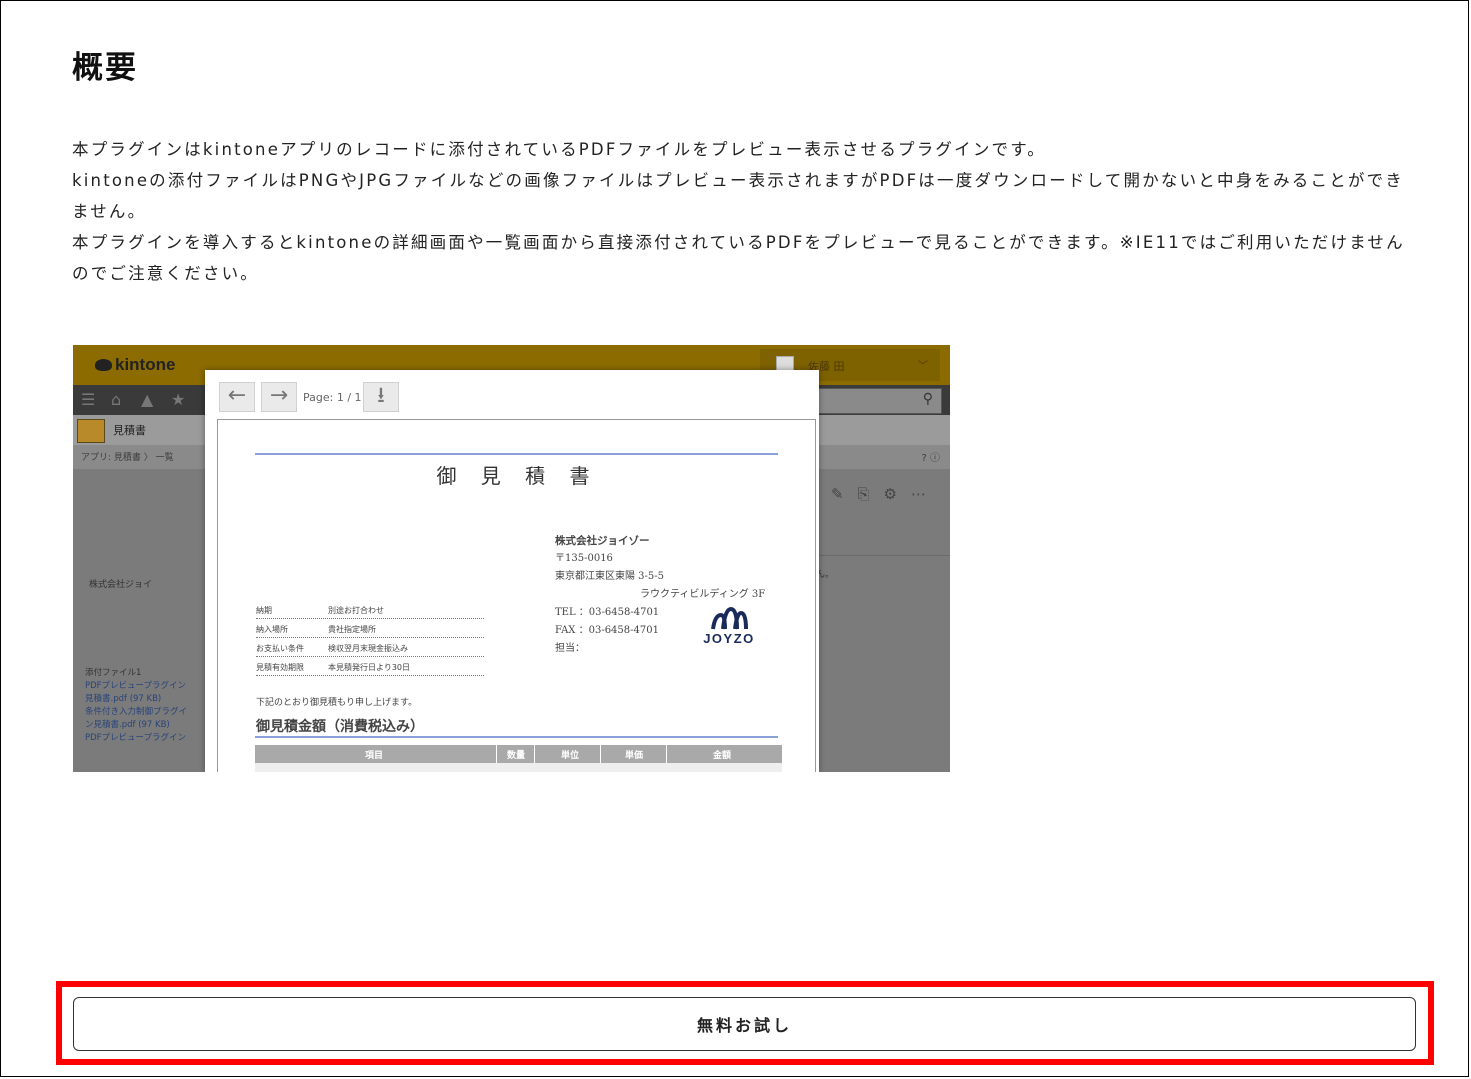 This screenshot has height=1079, width=1471. What do you see at coordinates (127, 458) in the screenshot?
I see `breadcrumb-text: アプリ: 見積書 〉 一覧` at bounding box center [127, 458].